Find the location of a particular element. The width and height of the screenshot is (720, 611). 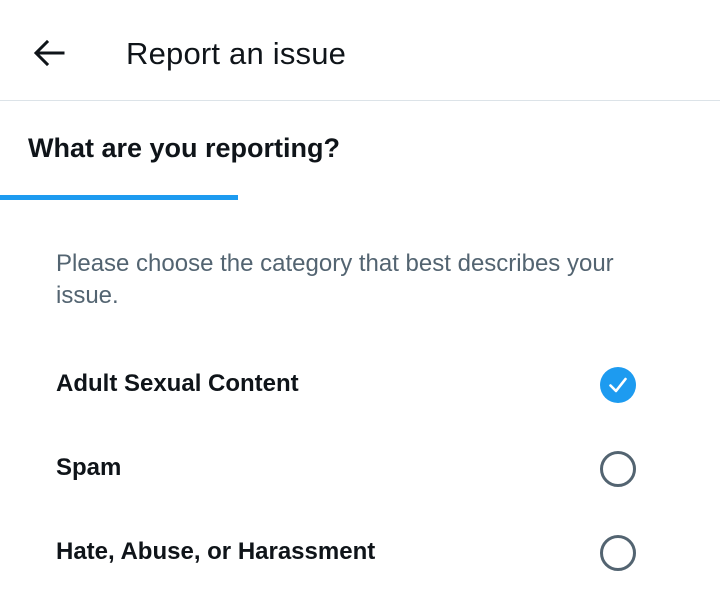

tab-what-are-you-reporting: What are you reporting? is located at coordinates (170, 150).